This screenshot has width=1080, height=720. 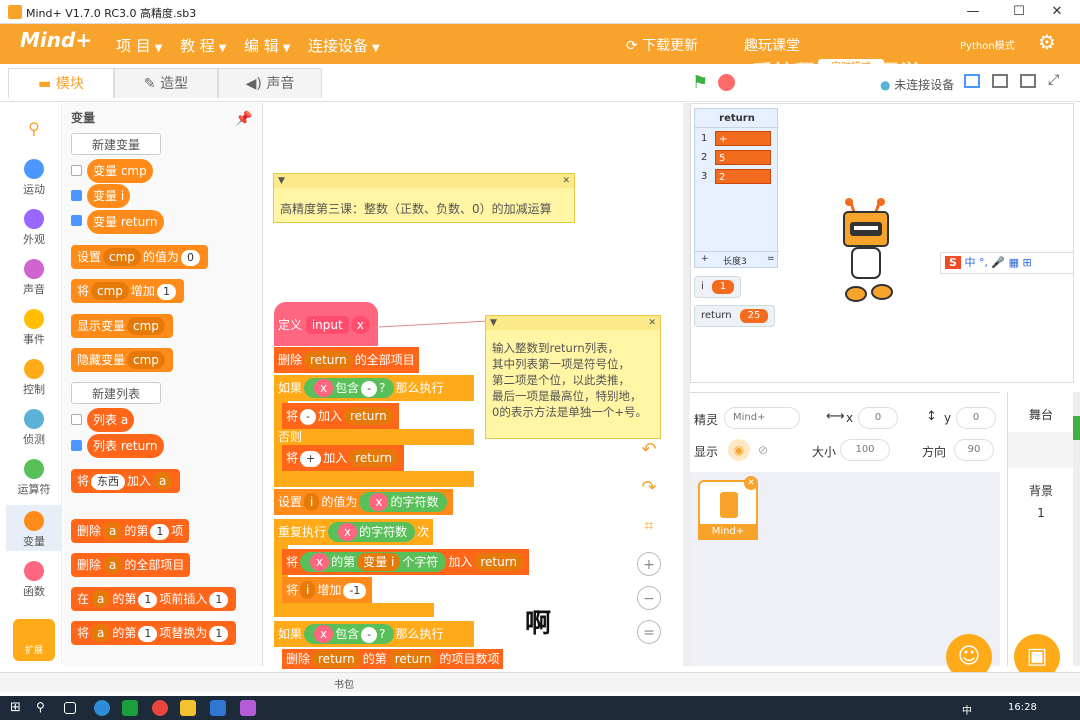 I want to click on category-operators: 运算符, so click(x=34, y=478).